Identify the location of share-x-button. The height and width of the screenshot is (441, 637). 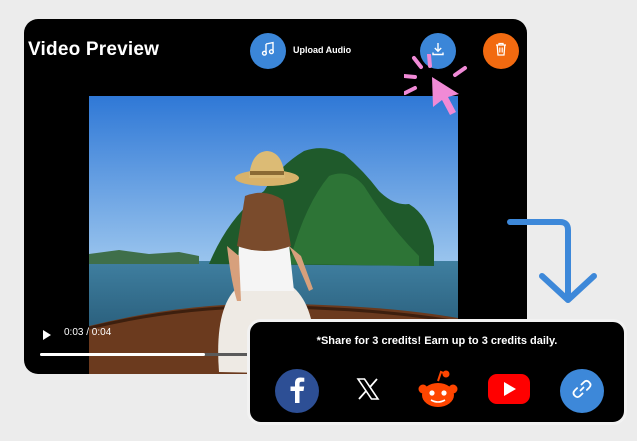
(368, 391).